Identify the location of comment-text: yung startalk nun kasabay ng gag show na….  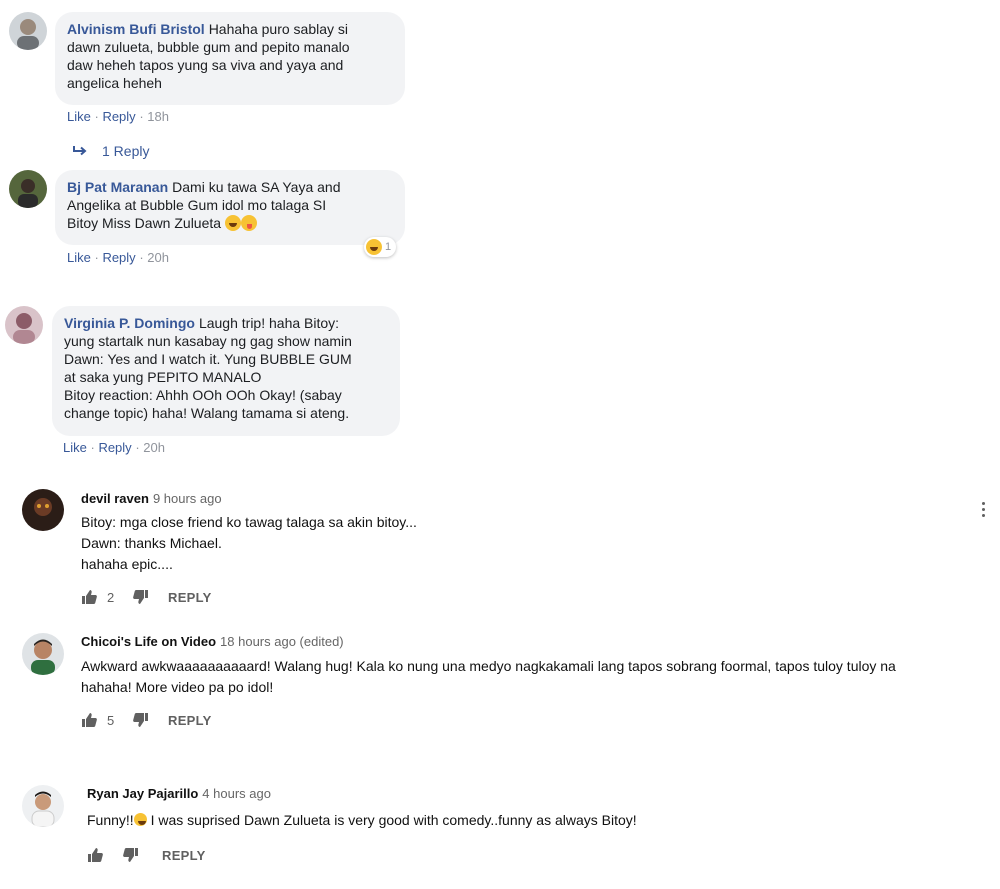
(208, 341).